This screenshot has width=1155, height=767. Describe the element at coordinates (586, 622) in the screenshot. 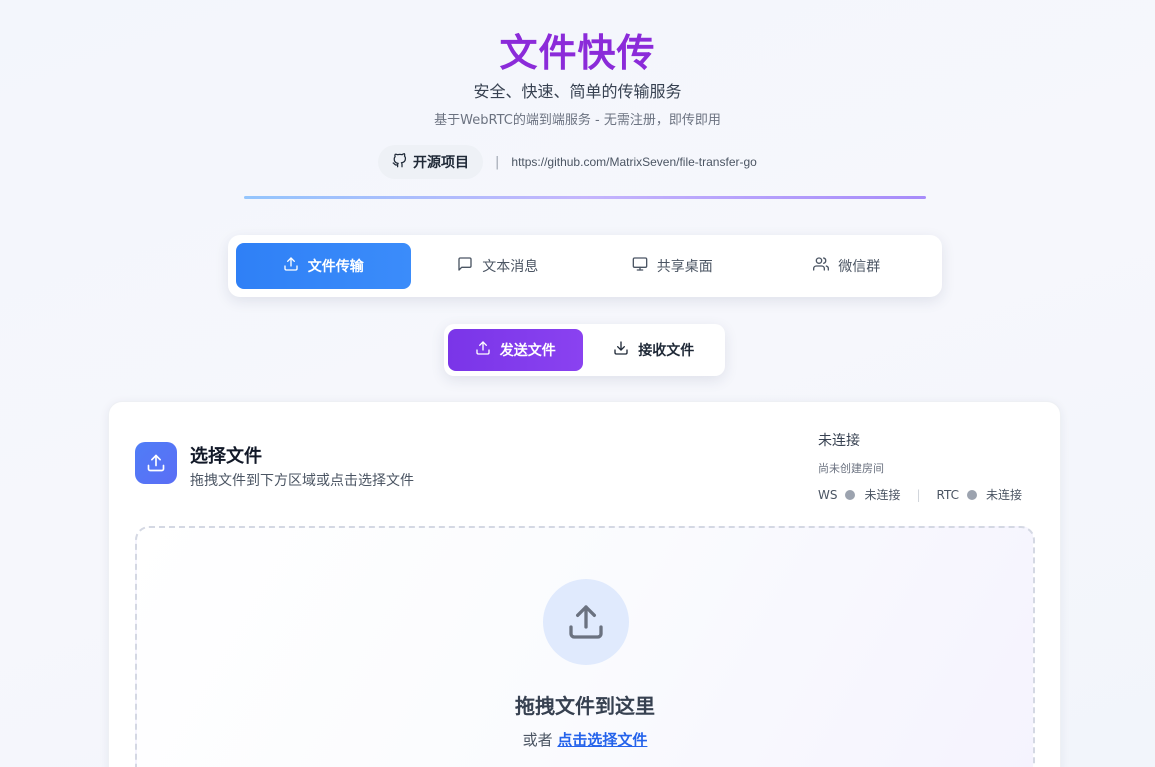

I see `drop-upload-icon` at that location.